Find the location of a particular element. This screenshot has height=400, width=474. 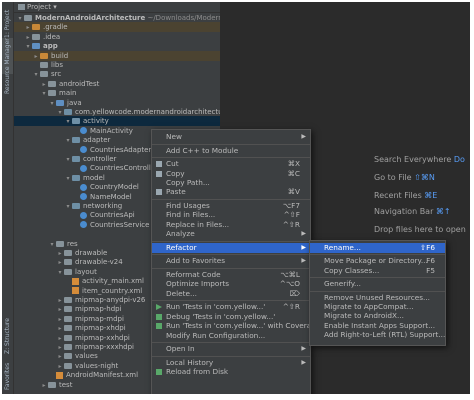

menu-item-label: Analyze is located at coordinates (180, 234).